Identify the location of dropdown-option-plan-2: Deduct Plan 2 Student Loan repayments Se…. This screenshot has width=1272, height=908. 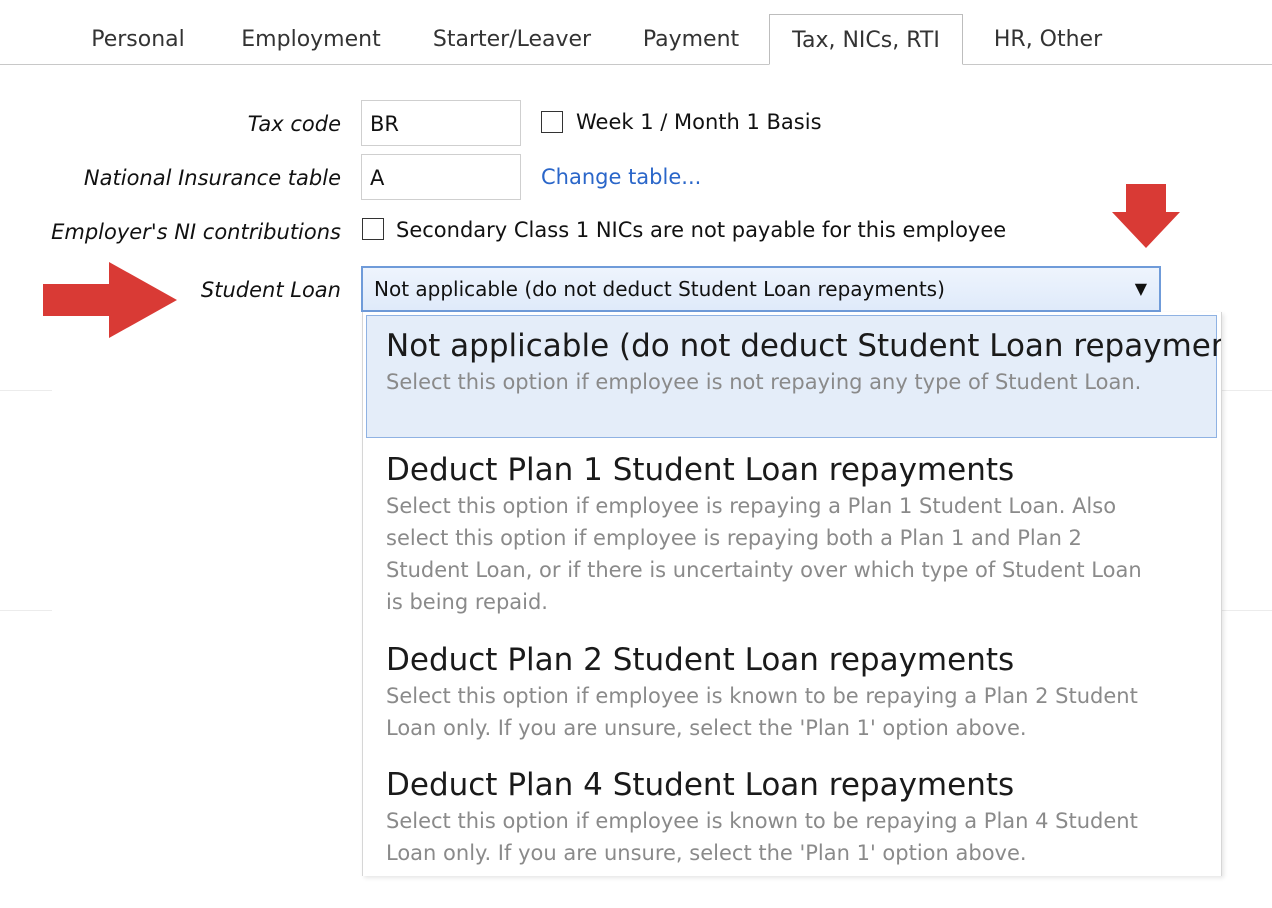
(792, 699).